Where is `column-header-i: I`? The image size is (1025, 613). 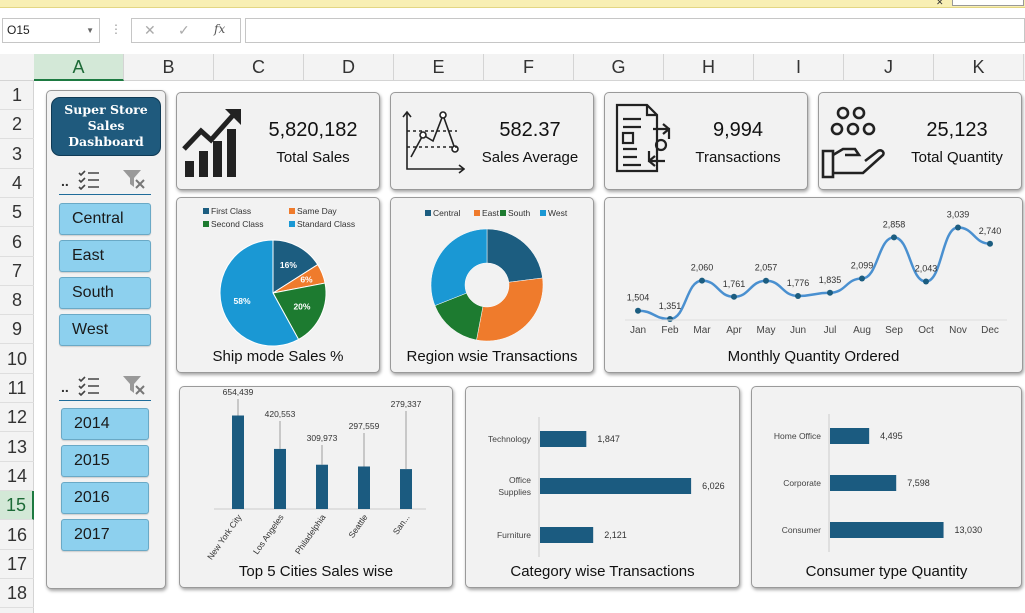 column-header-i: I is located at coordinates (799, 67).